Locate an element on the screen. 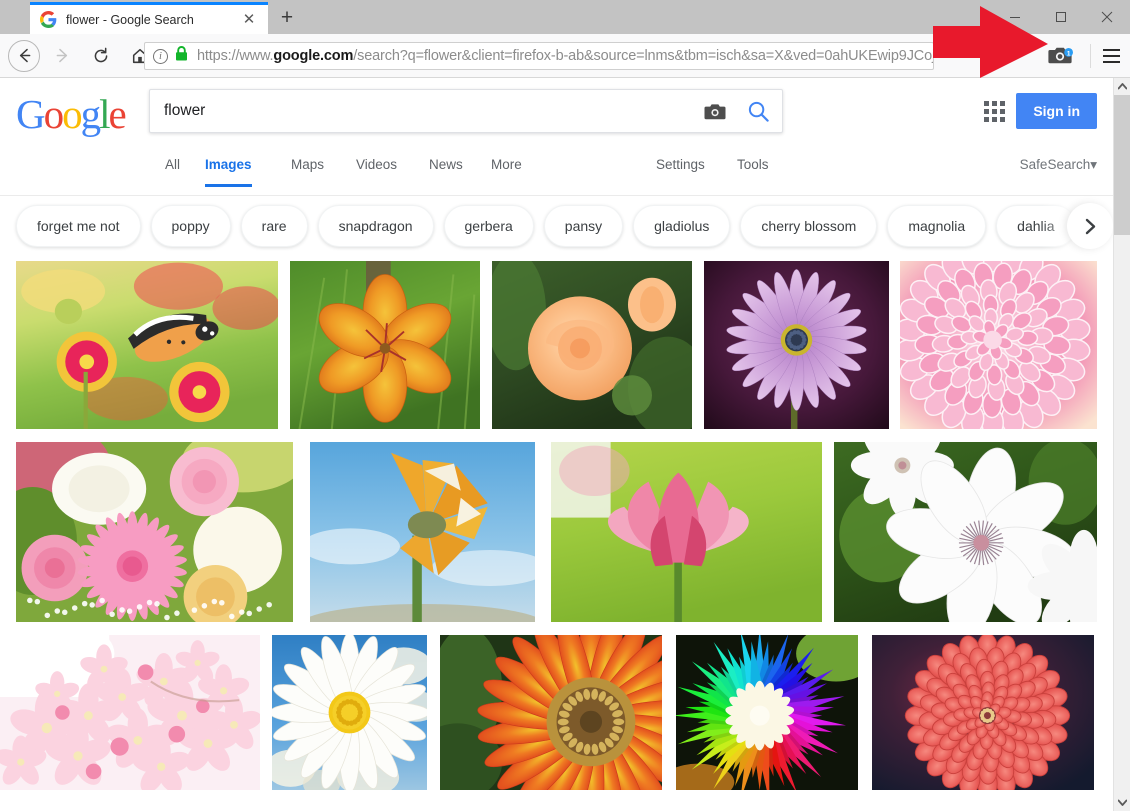 Image resolution: width=1130 pixels, height=811 pixels. image-result-yellow-flower-sky is located at coordinates (422, 532).